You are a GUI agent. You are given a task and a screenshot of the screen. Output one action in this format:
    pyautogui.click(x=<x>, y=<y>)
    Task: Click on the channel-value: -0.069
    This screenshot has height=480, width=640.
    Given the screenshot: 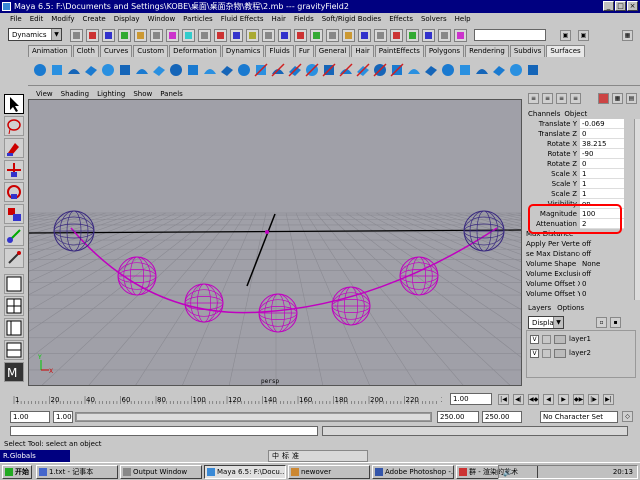 What is the action you would take?
    pyautogui.click(x=602, y=124)
    